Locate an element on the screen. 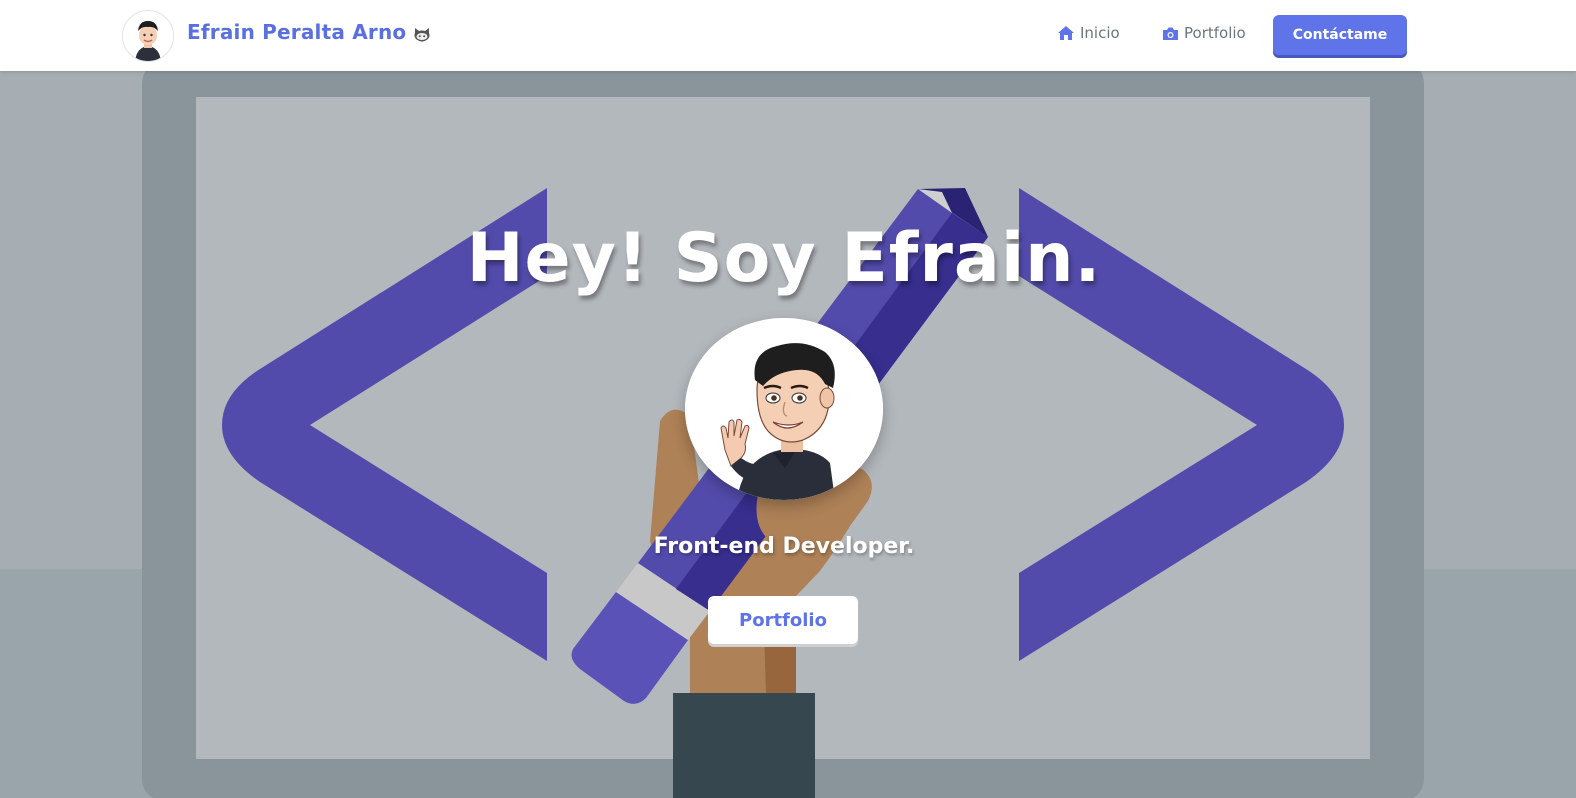 This screenshot has height=798, width=1576. brand-avatar is located at coordinates (148, 36).